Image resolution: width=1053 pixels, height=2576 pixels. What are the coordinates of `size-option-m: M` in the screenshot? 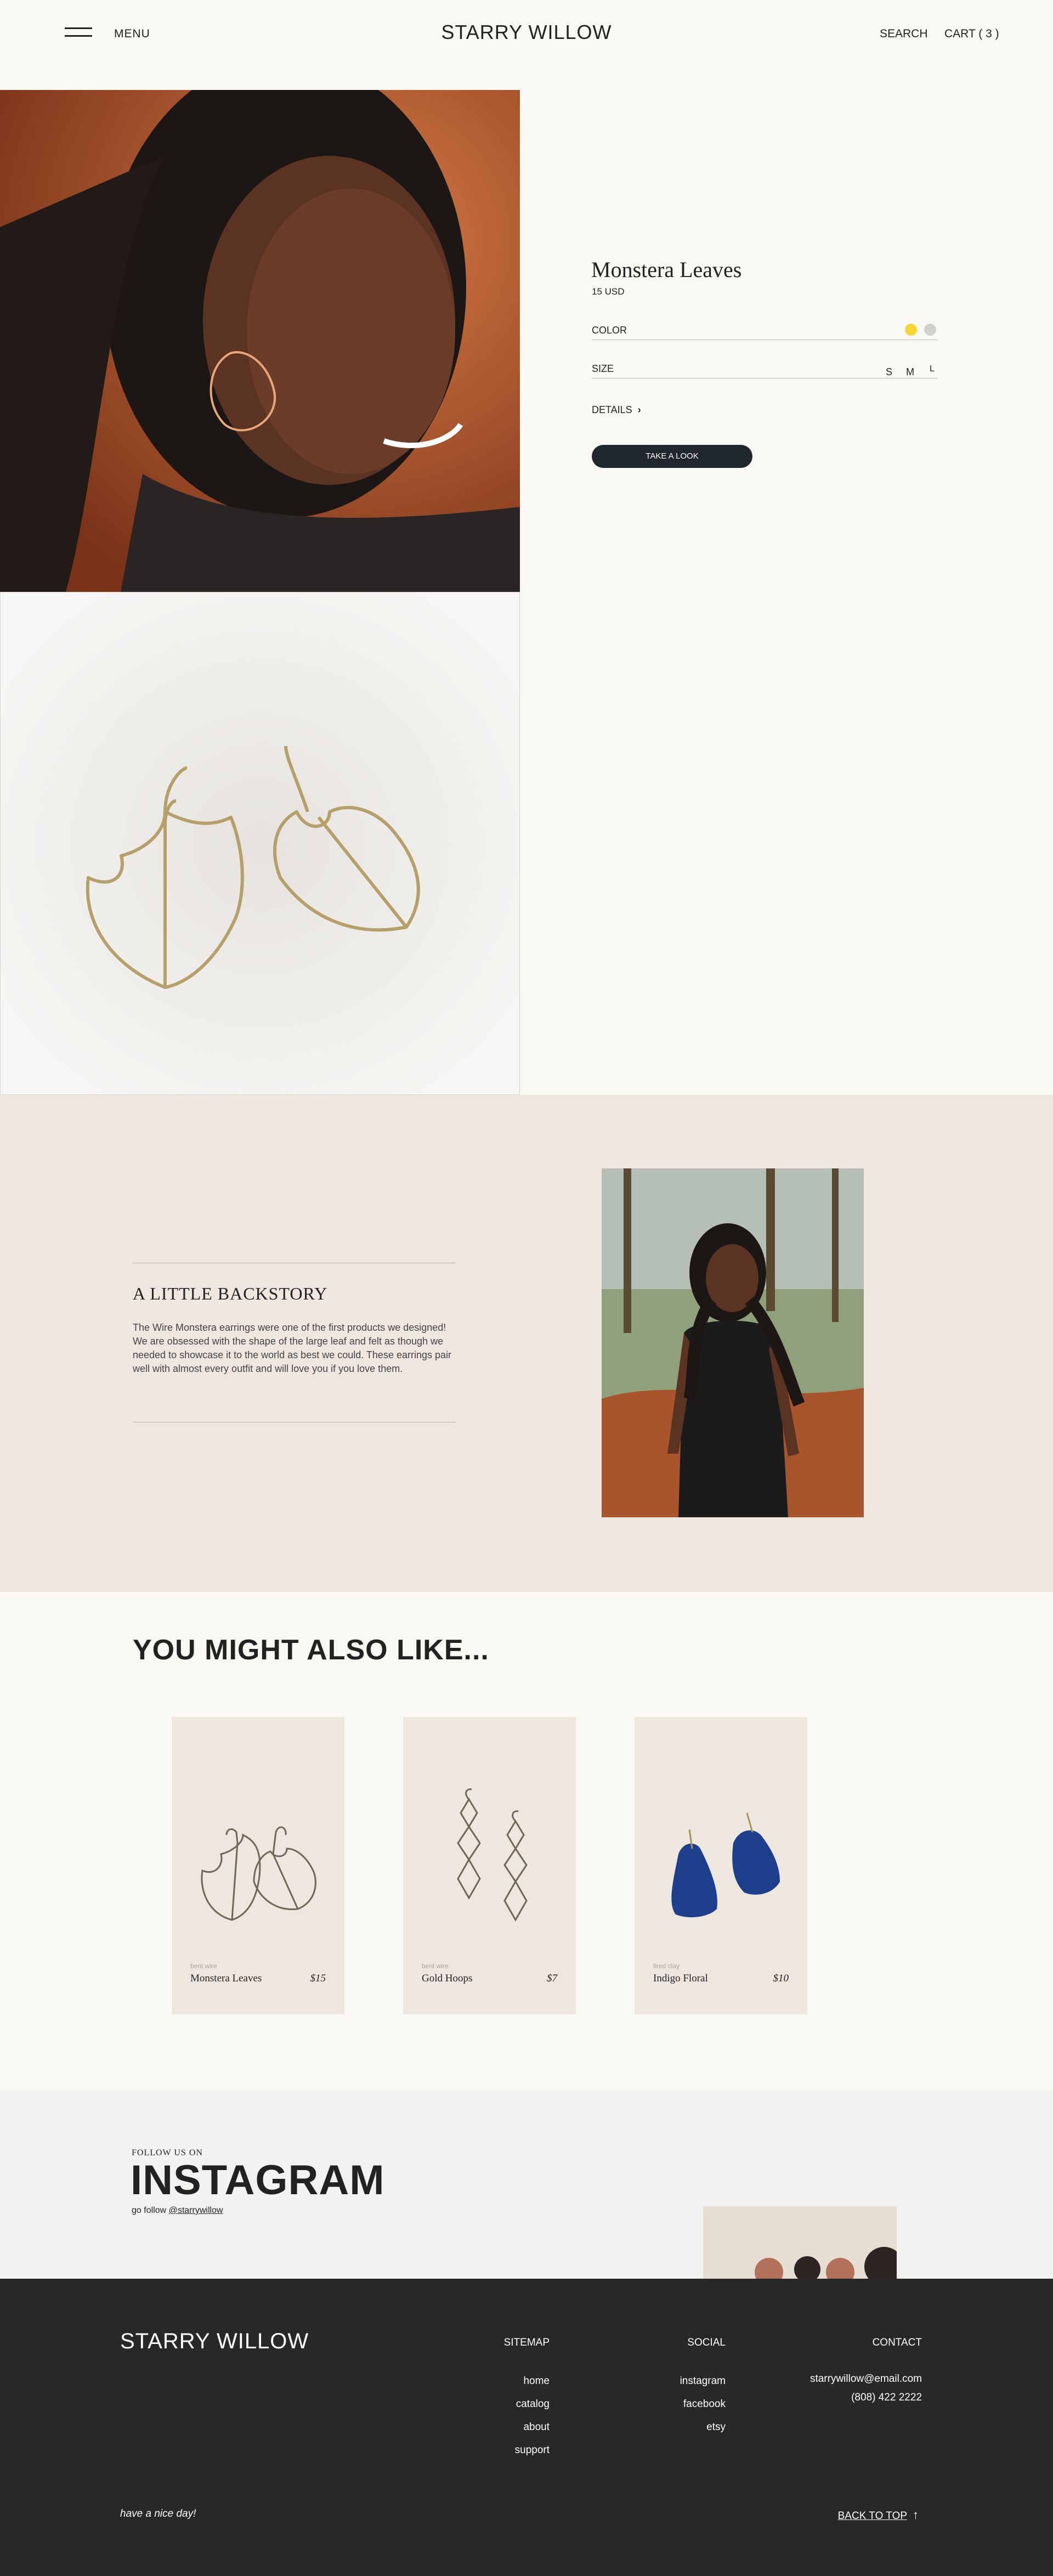 It's located at (910, 372).